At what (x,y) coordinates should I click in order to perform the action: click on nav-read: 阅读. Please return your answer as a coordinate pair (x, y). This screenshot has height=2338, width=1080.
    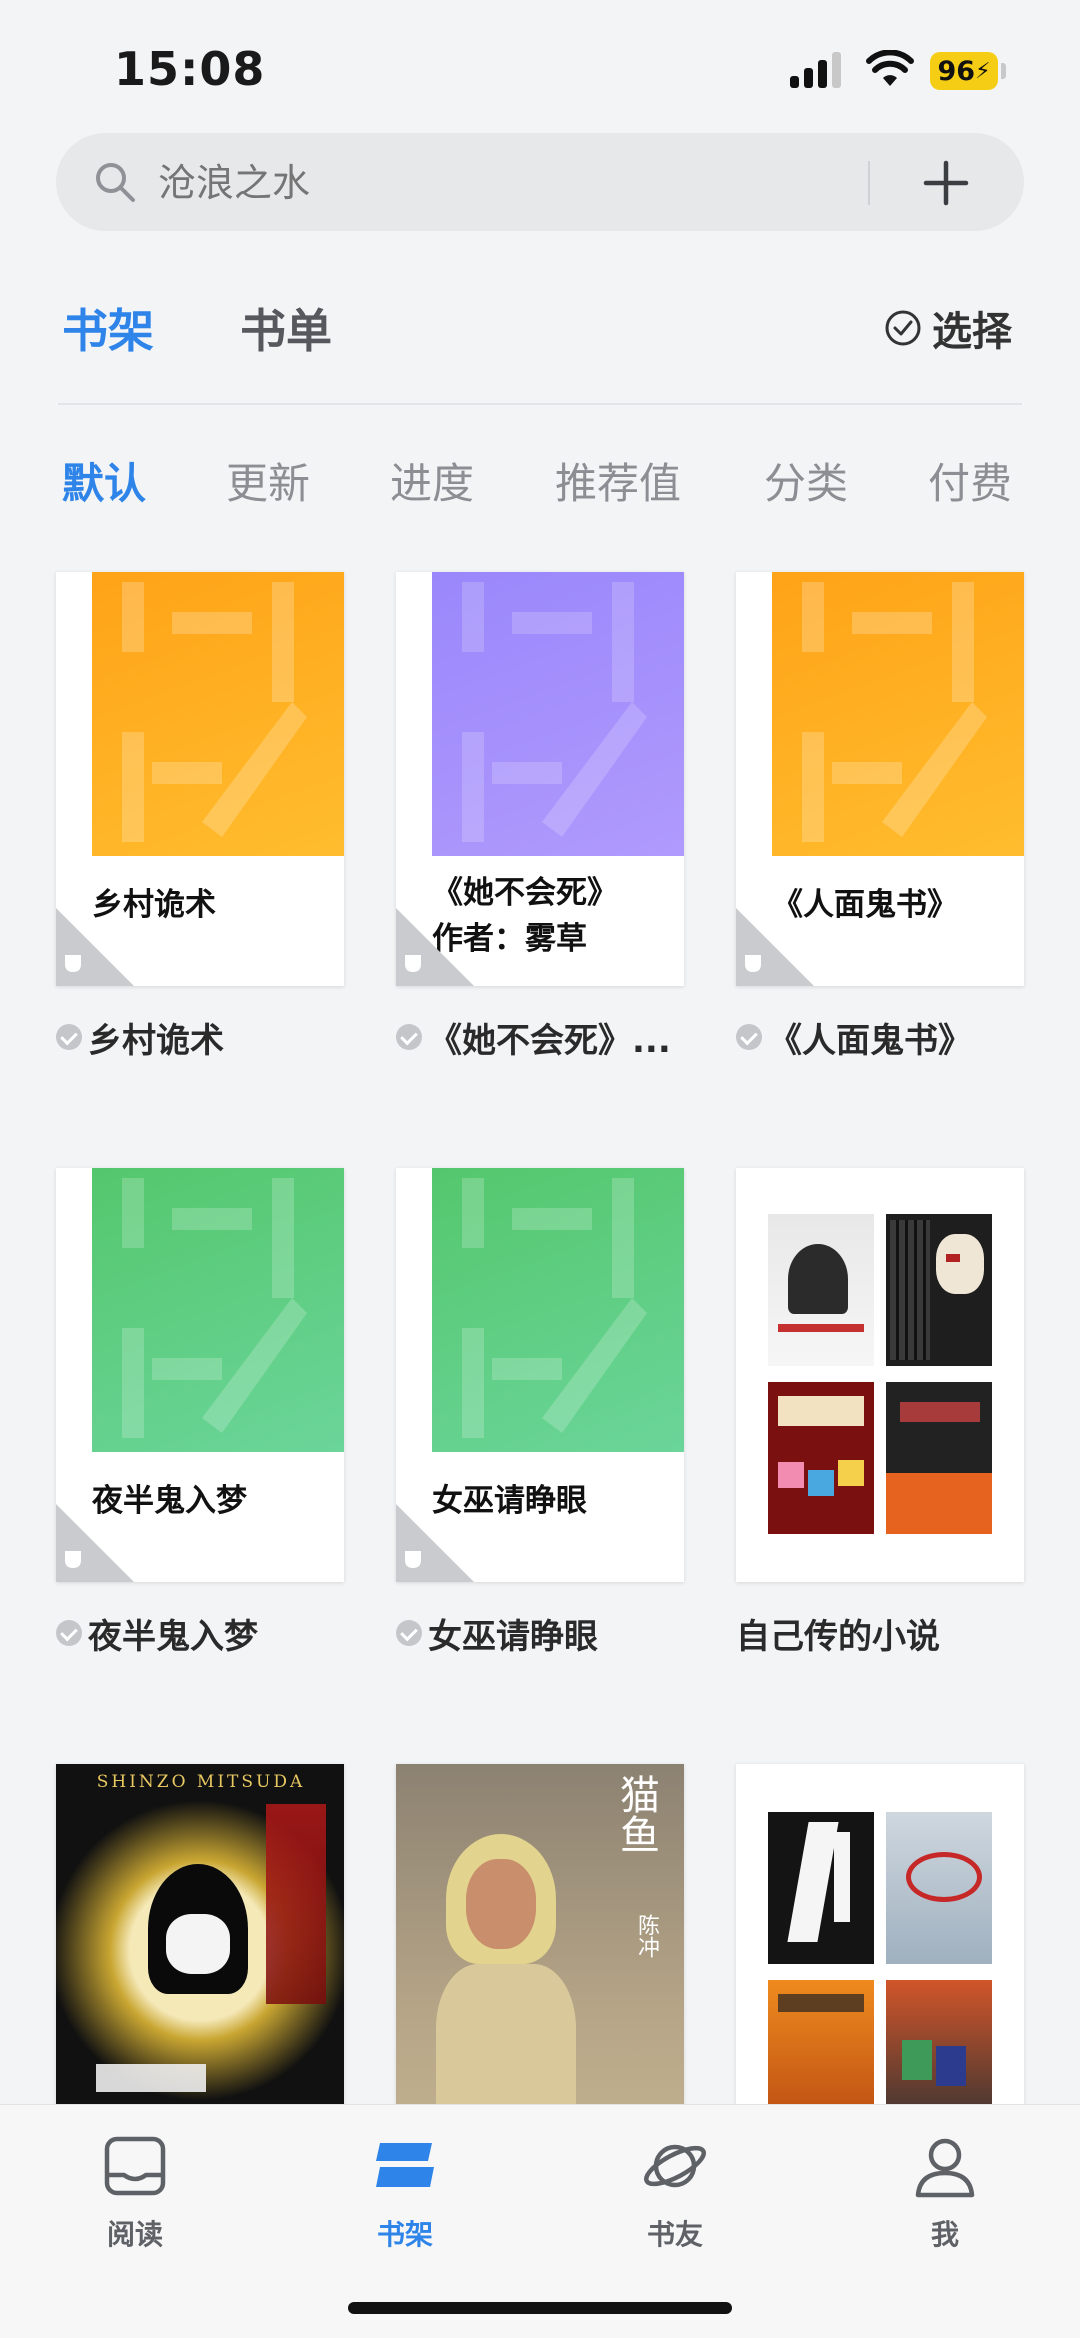
    Looking at the image, I should click on (135, 2192).